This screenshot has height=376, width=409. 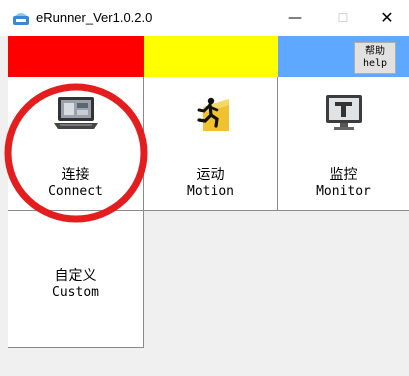 What do you see at coordinates (76, 144) in the screenshot?
I see `connect-tile: 连接 Connect` at bounding box center [76, 144].